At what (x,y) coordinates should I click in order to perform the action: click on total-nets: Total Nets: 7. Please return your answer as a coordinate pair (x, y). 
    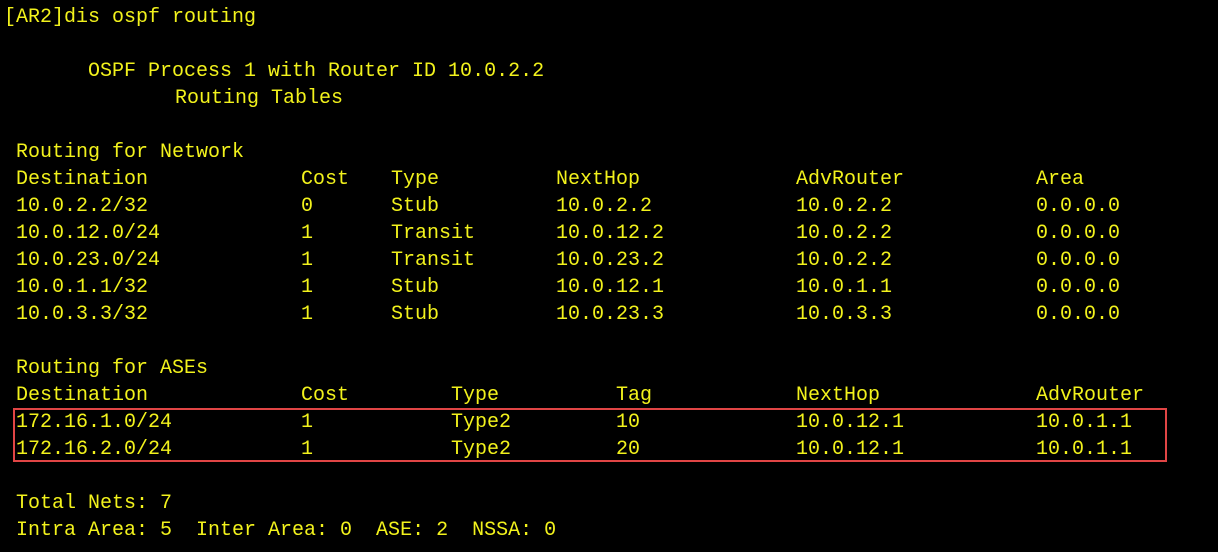
    Looking at the image, I should click on (94, 503).